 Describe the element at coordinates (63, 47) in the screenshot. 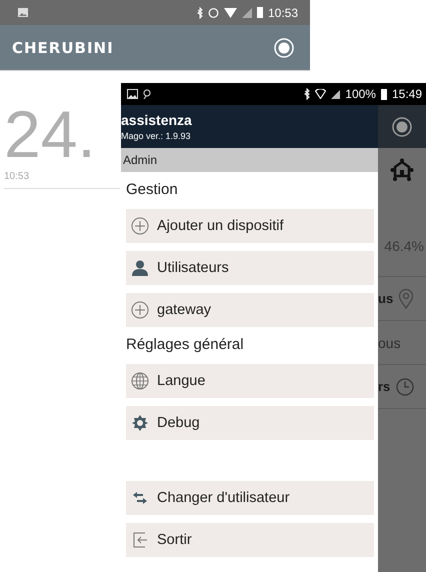

I see `logo: CHERUBINI` at that location.